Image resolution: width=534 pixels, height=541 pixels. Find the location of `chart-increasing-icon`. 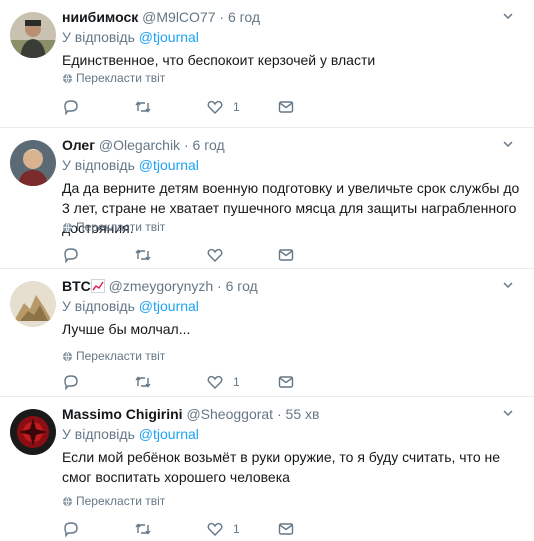

chart-increasing-icon is located at coordinates (97, 286).